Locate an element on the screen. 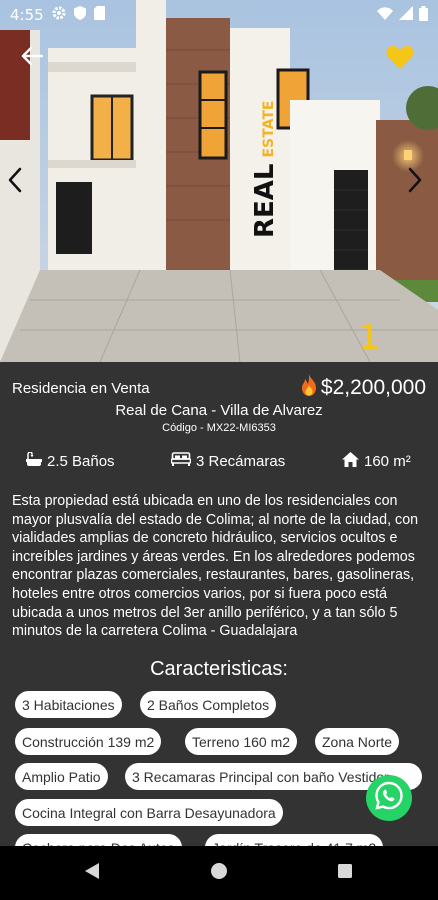 This screenshot has width=438, height=900. status-time: 4:55 is located at coordinates (27, 15).